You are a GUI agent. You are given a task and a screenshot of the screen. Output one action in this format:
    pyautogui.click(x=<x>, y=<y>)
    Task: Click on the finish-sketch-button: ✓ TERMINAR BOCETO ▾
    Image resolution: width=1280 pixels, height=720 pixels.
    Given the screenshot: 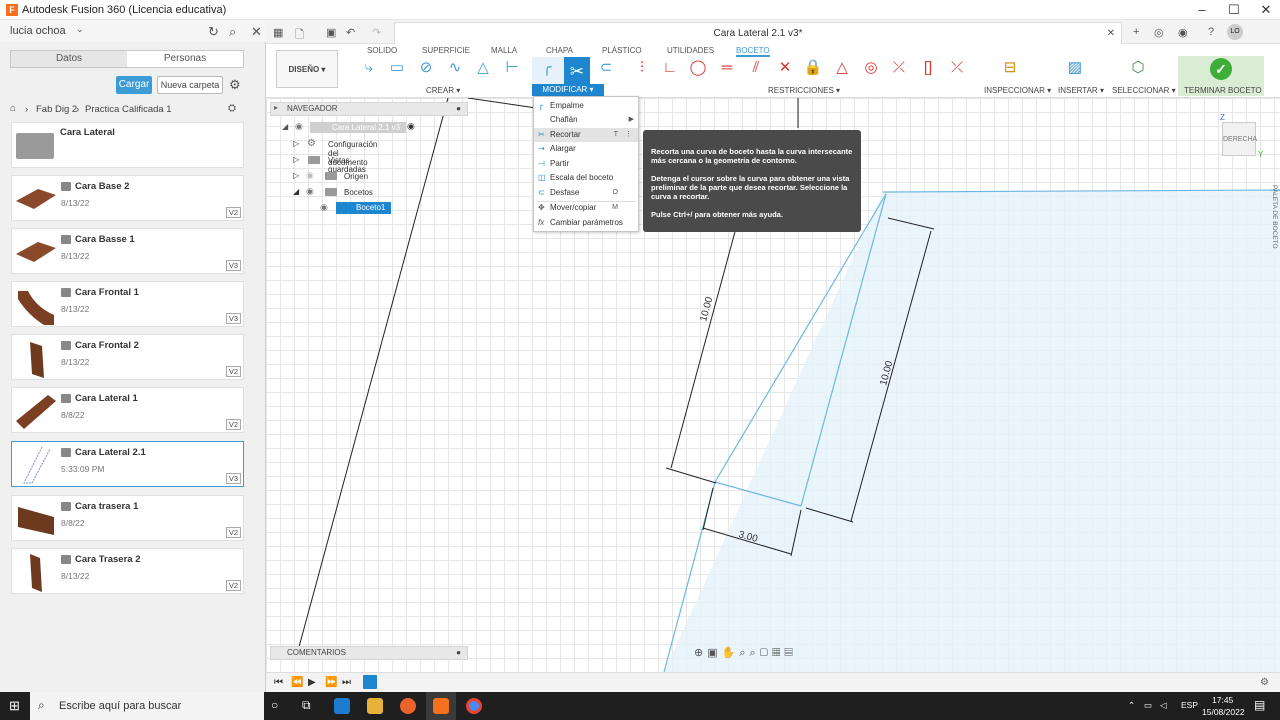 What is the action you would take?
    pyautogui.click(x=1221, y=80)
    